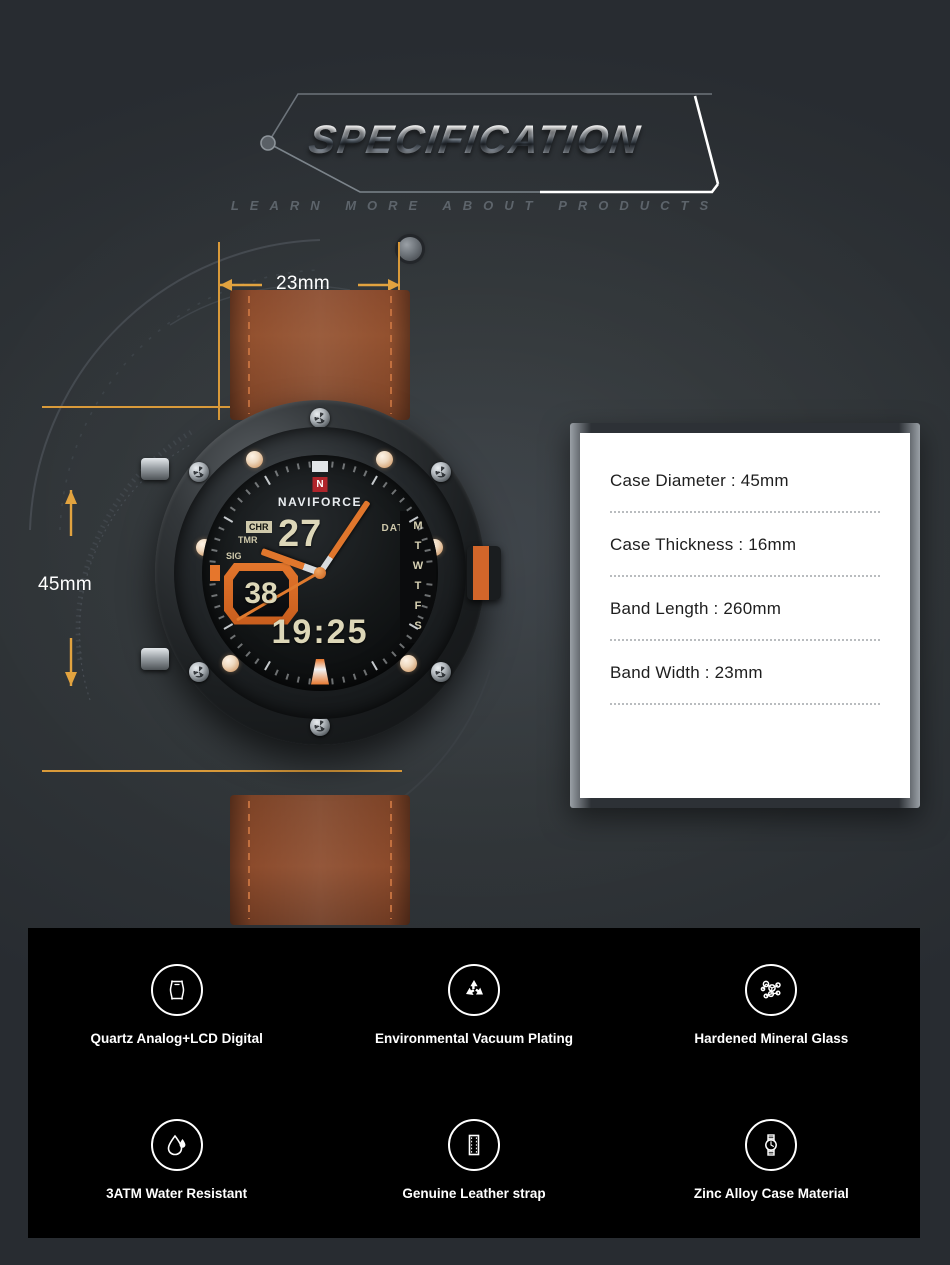 The image size is (950, 1265). Describe the element at coordinates (771, 1038) in the screenshot. I see `feature-label: Hardened Mineral Glass` at that location.